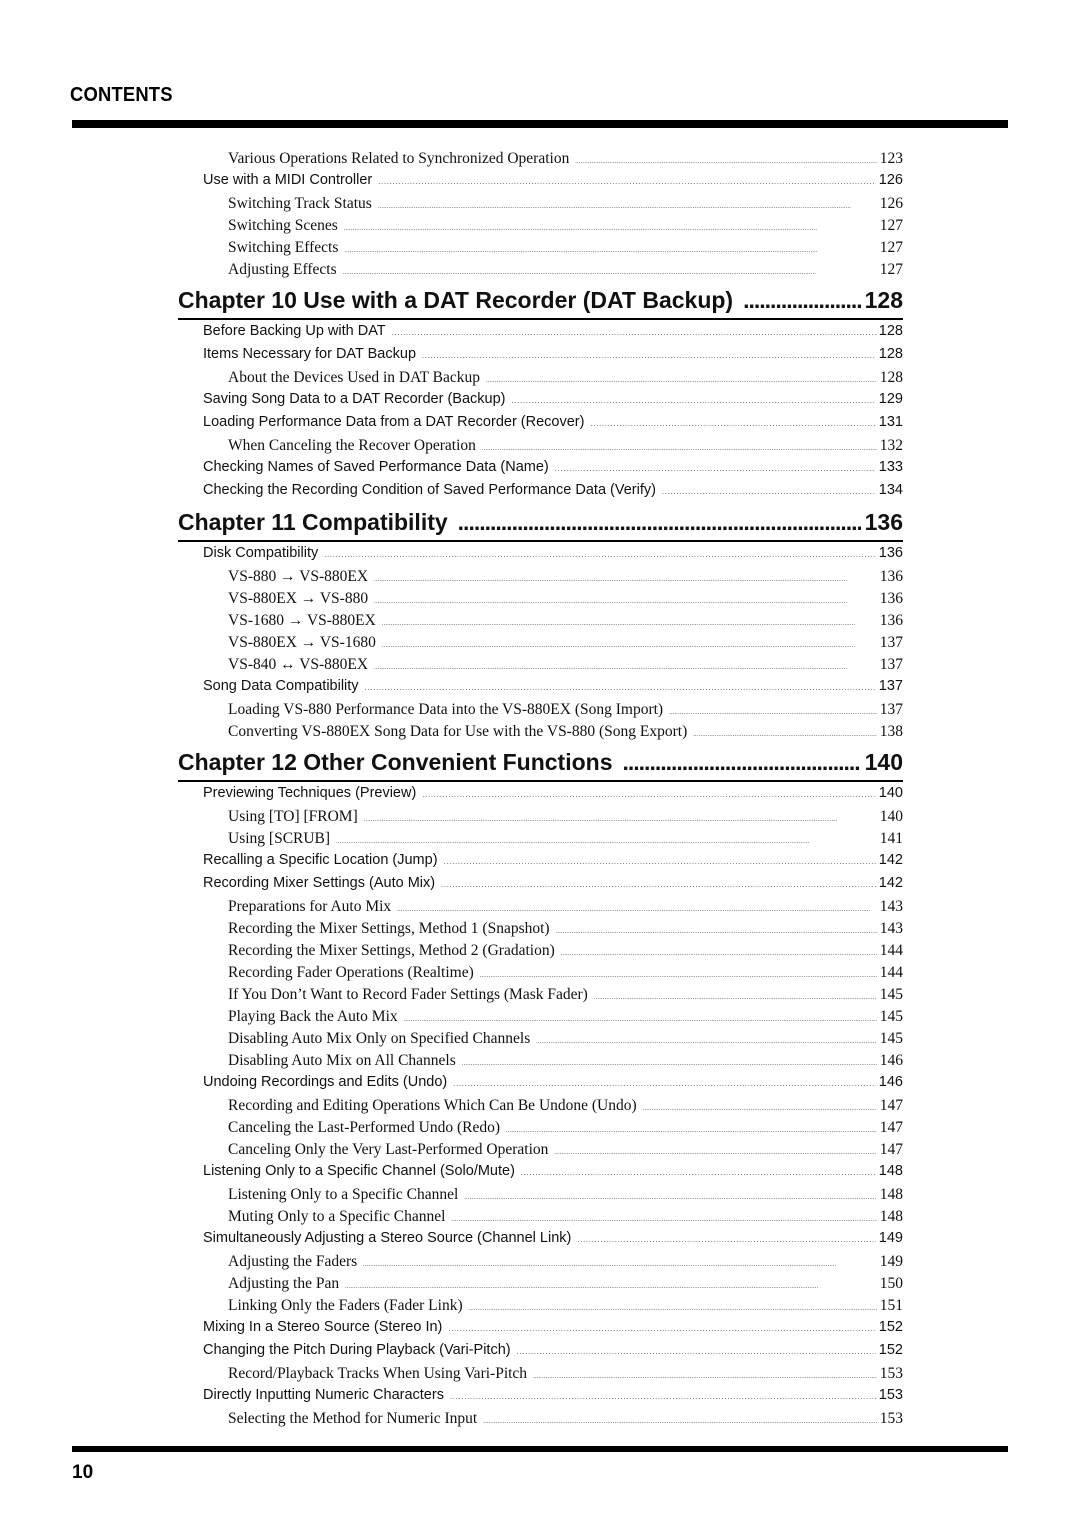  I want to click on toc-subsection-entry: VS-880EX → VS-1680 137, so click(540, 645).